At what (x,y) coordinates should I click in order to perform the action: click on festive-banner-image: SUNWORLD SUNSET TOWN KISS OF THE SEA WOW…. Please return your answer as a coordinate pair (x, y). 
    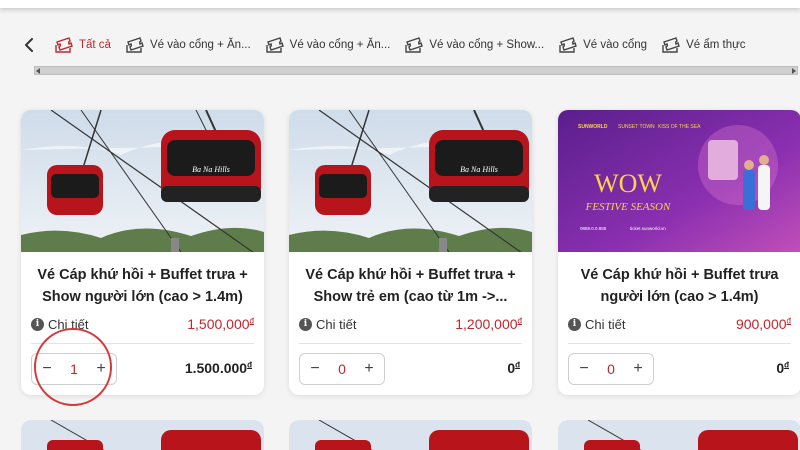
    Looking at the image, I should click on (679, 181).